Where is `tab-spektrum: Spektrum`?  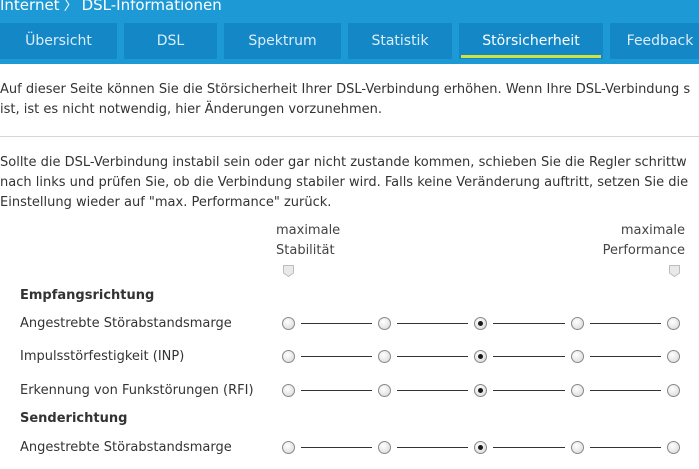 tab-spektrum: Spektrum is located at coordinates (282, 41).